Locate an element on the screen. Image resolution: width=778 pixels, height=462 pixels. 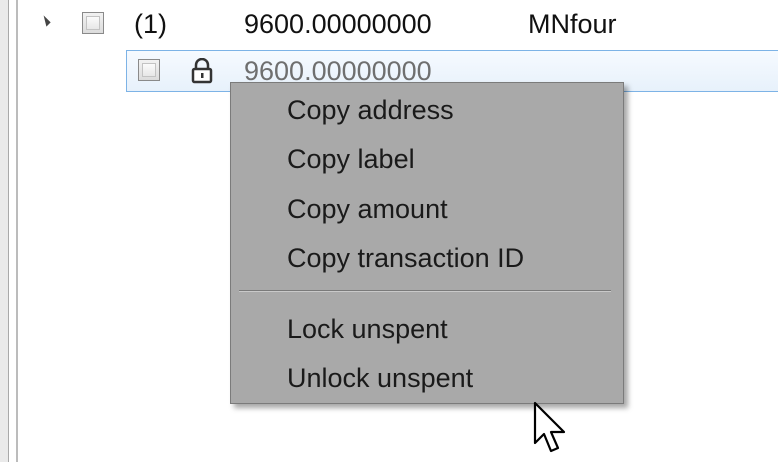
parent-checkbox is located at coordinates (93, 23).